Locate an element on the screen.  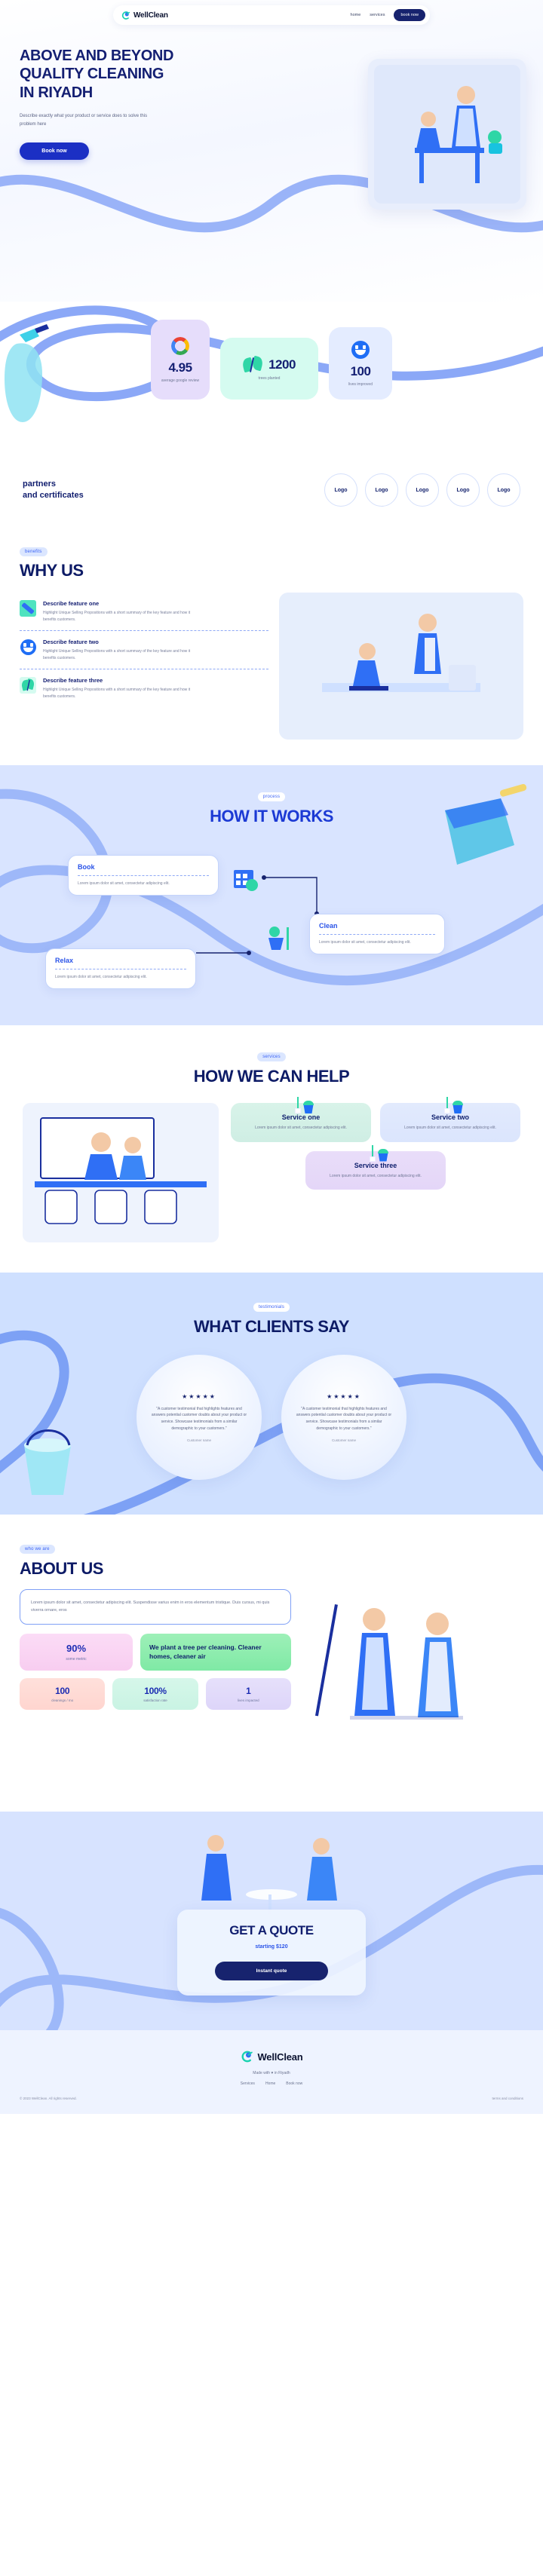
hero-title-line-2: QUALITY CLEANING is located at coordinates (92, 74).